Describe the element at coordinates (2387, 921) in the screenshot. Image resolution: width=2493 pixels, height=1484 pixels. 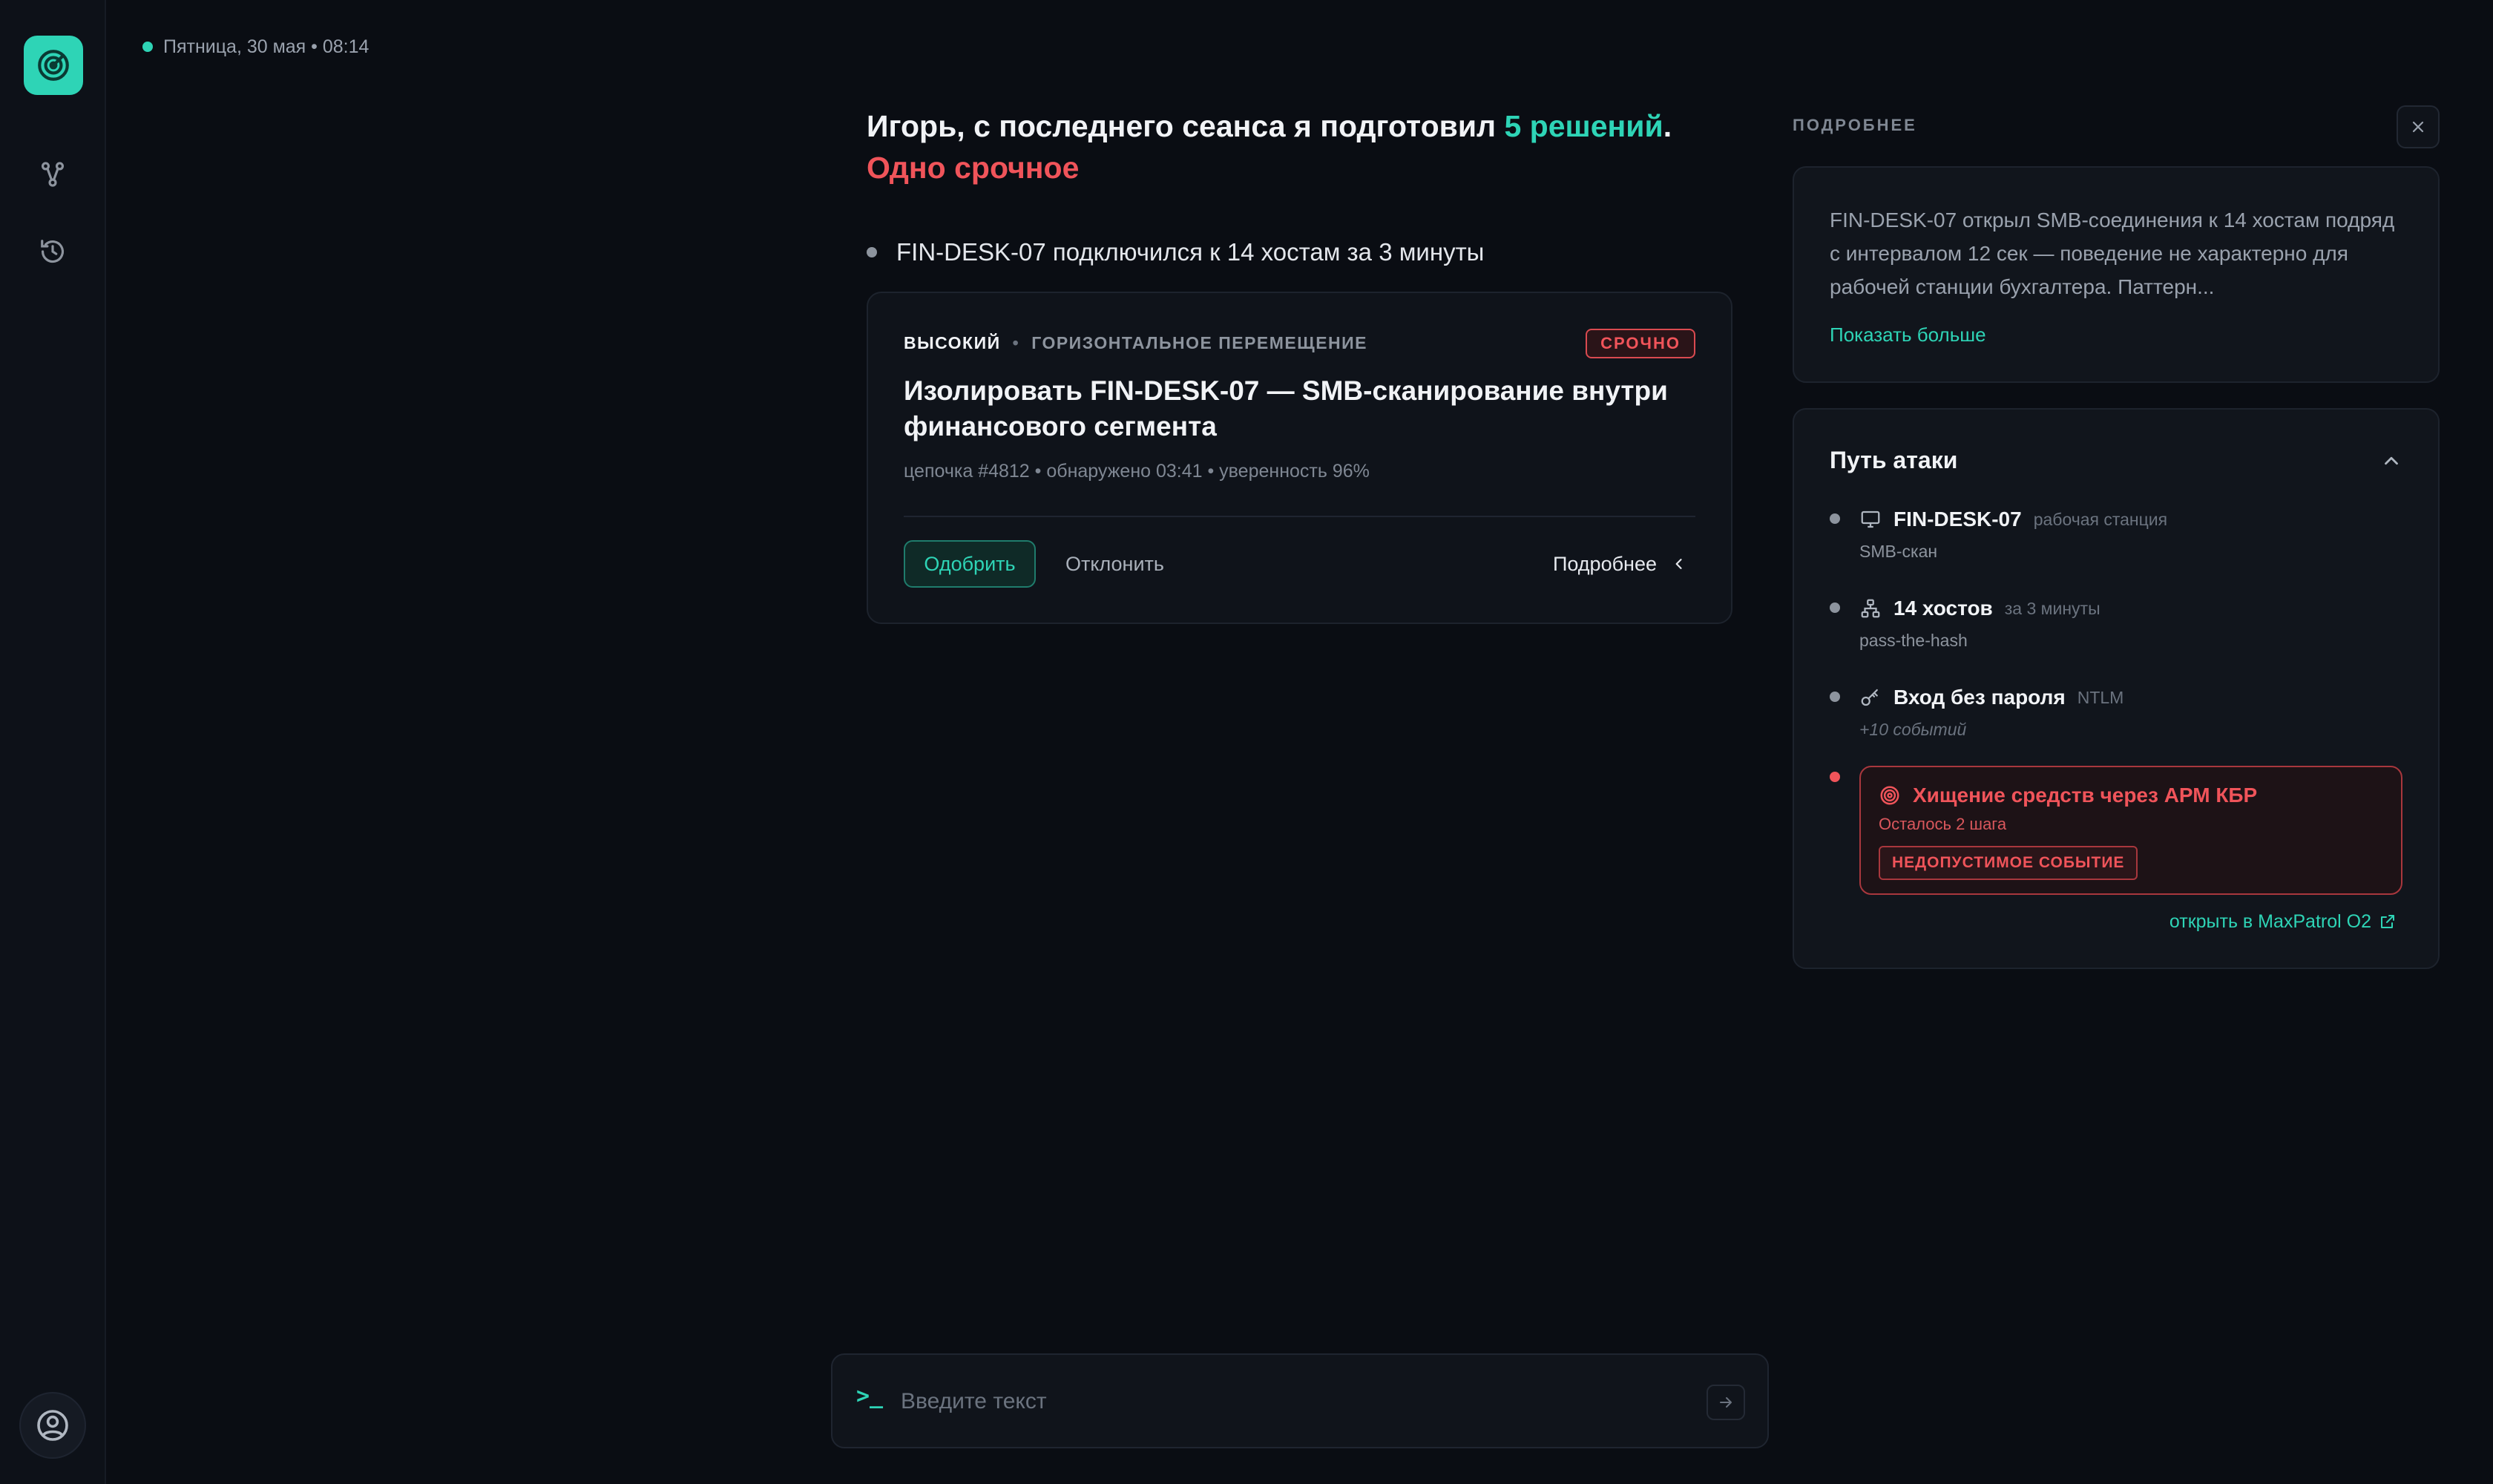
I see `external-link-icon` at that location.